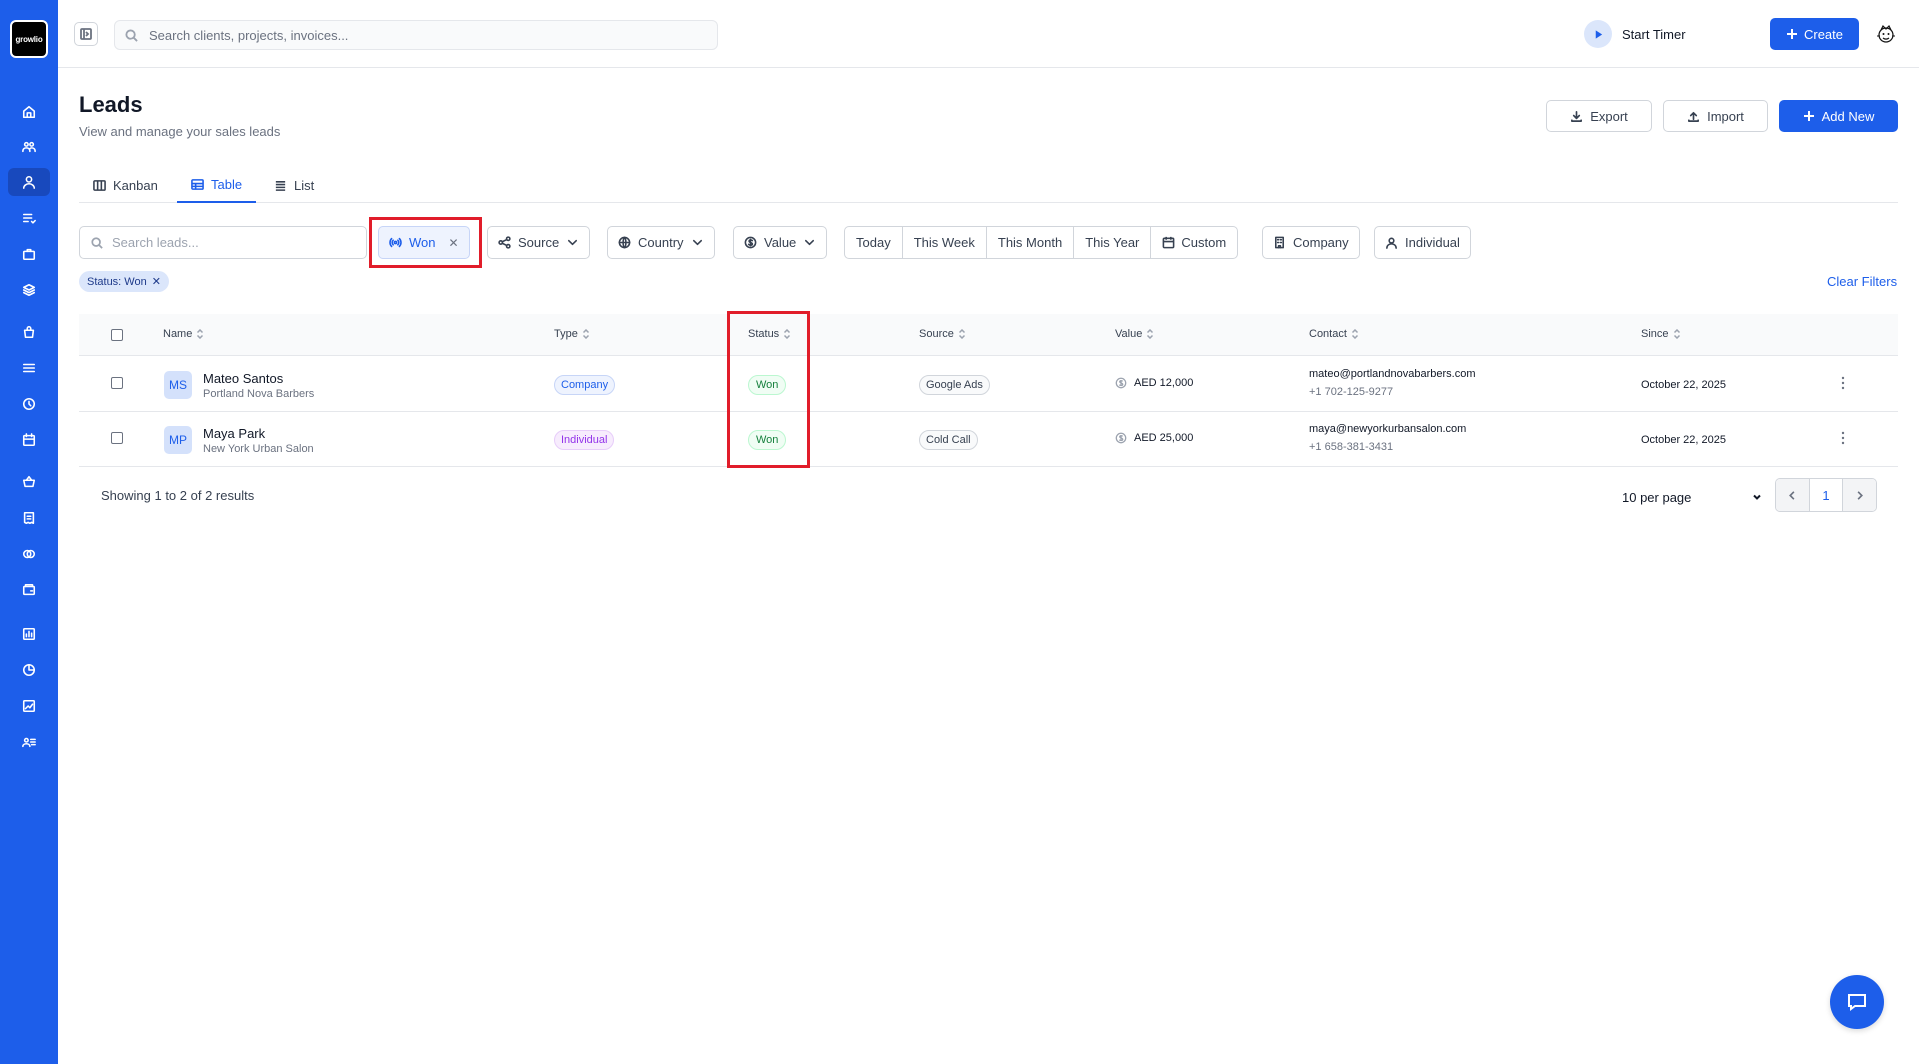  I want to click on date-custom: Custom, so click(1194, 242).